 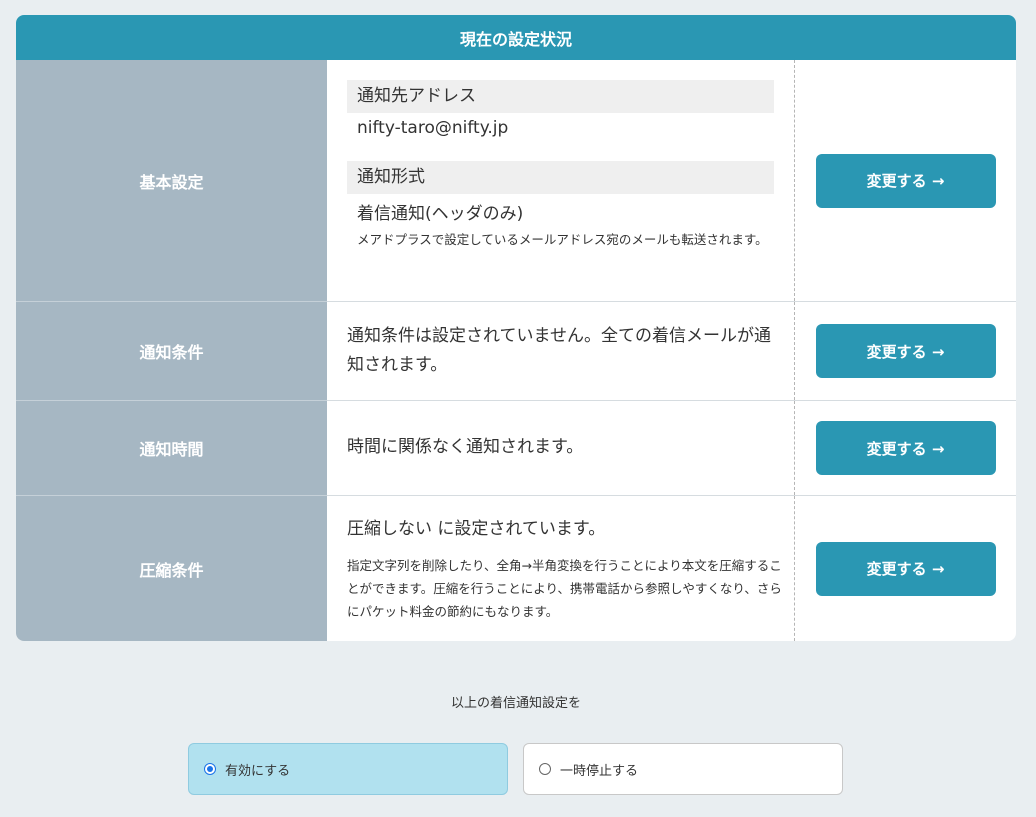 I want to click on pause-label: 一時停止する, so click(x=599, y=771).